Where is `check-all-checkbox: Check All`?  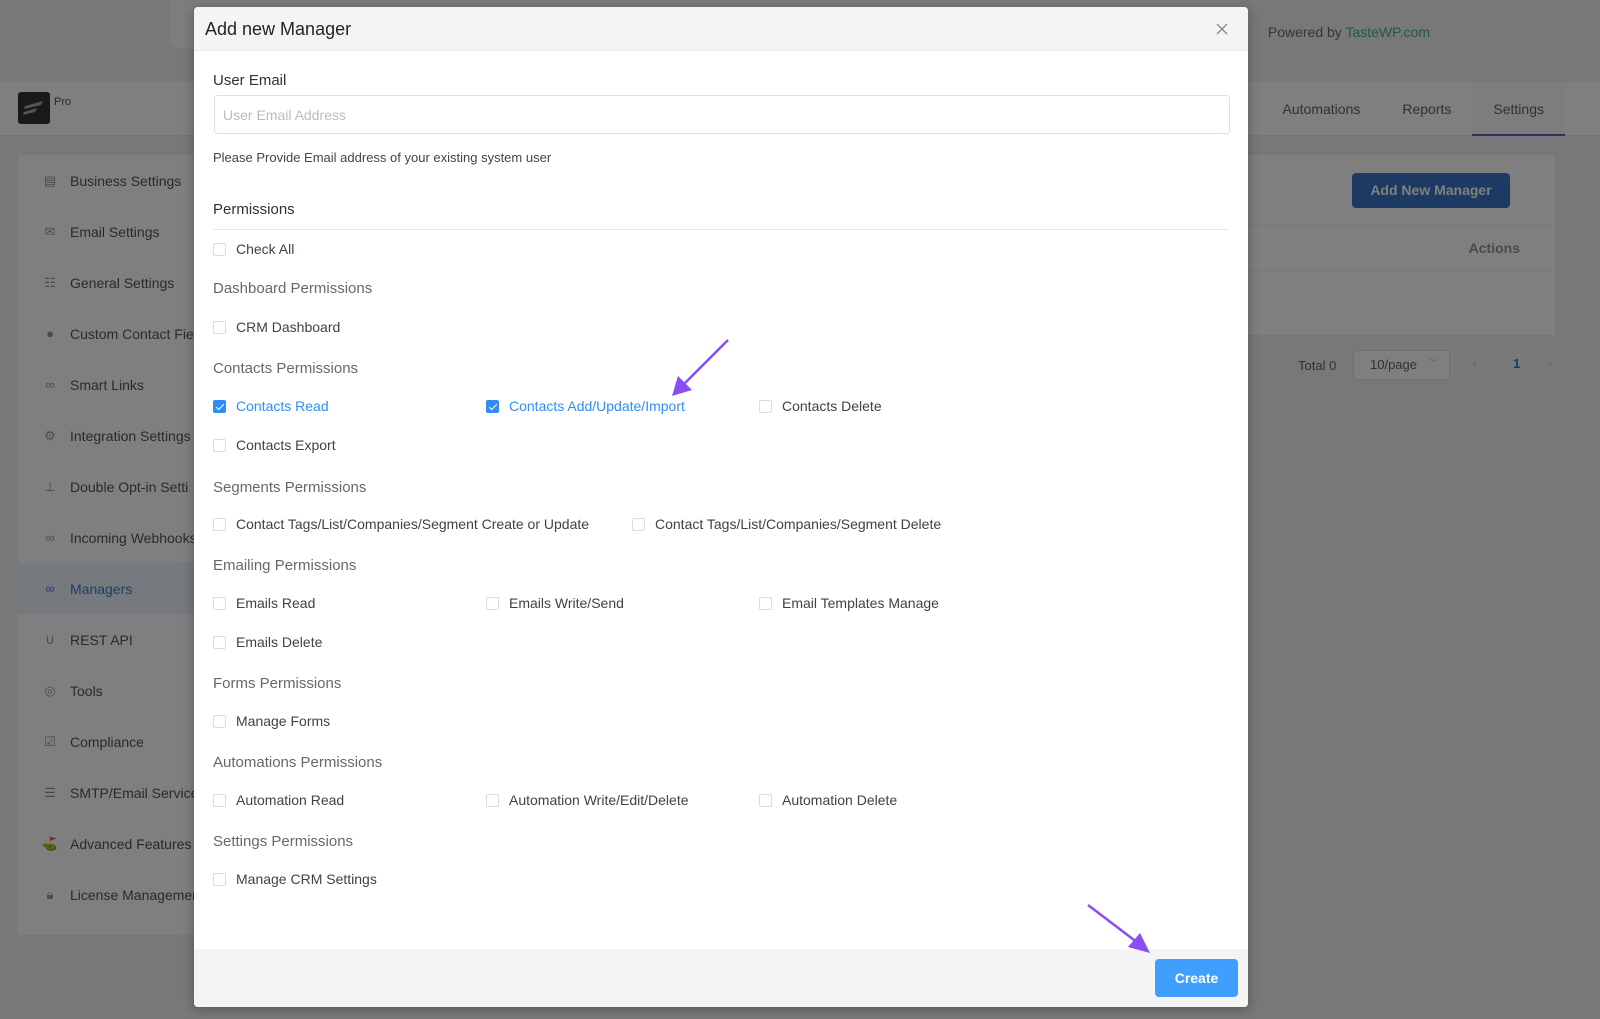 check-all-checkbox: Check All is located at coordinates (253, 249).